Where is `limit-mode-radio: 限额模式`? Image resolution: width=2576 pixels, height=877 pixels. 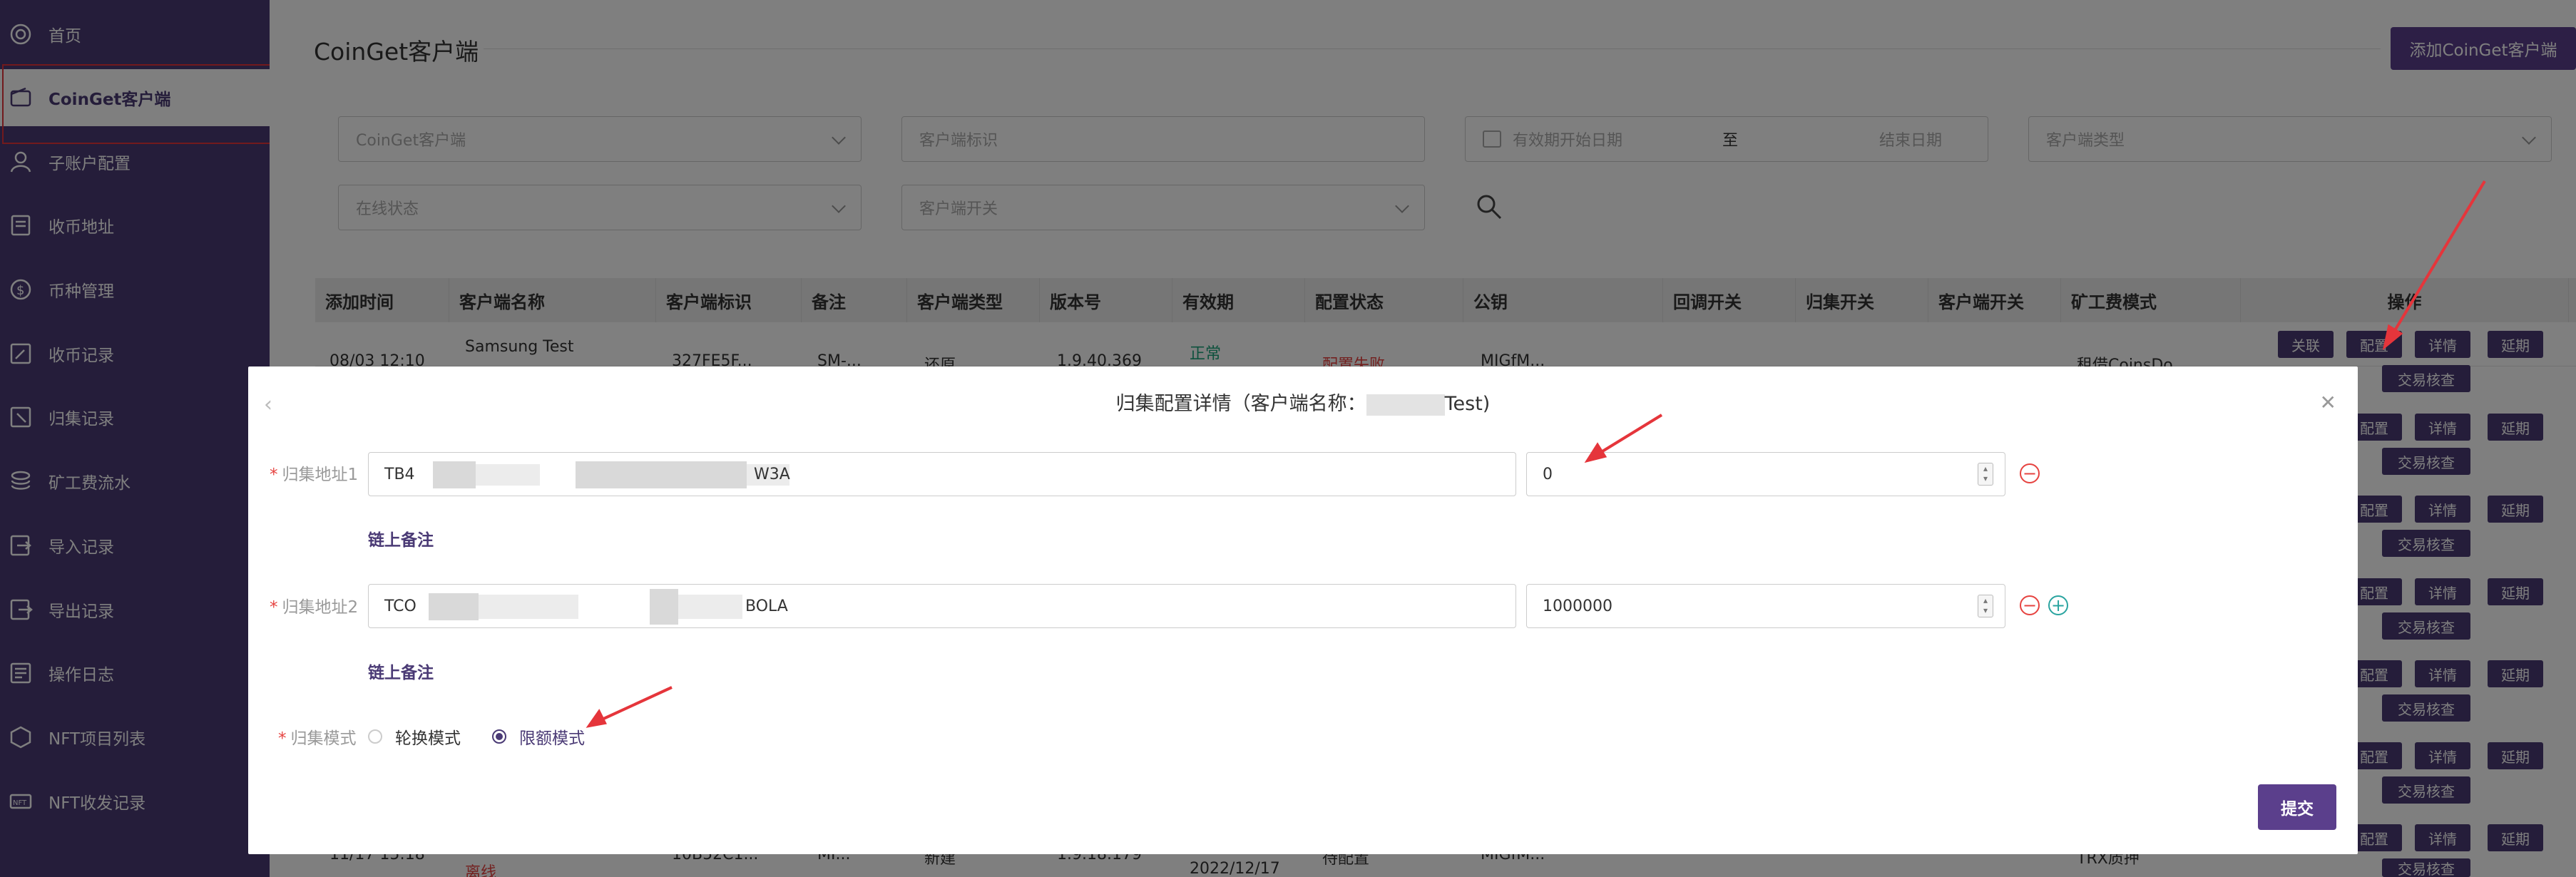 limit-mode-radio: 限额模式 is located at coordinates (538, 737).